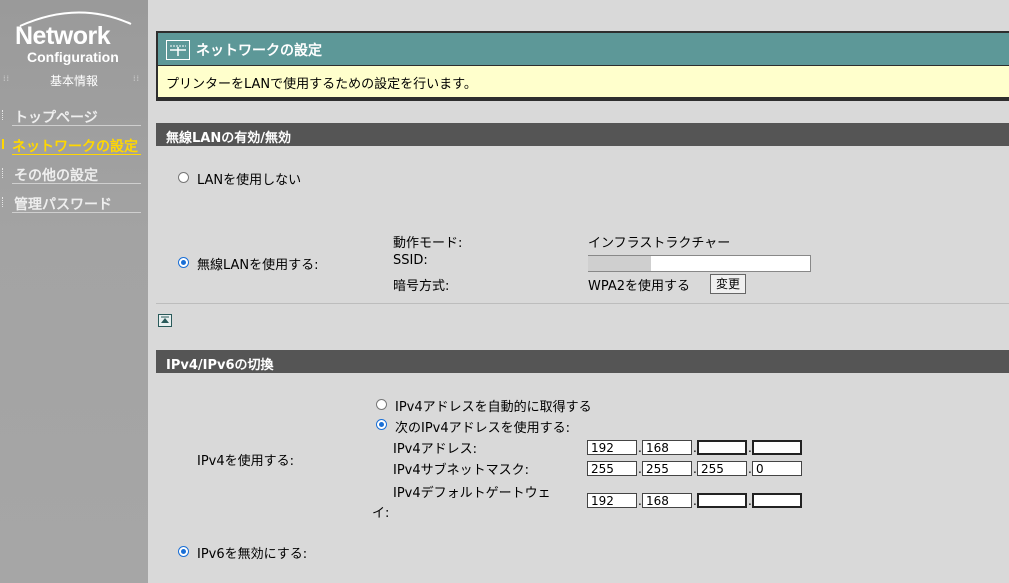 The height and width of the screenshot is (583, 1009). Describe the element at coordinates (249, 180) in the screenshot. I see `radio-lan-off-label: LANを使用しない` at that location.